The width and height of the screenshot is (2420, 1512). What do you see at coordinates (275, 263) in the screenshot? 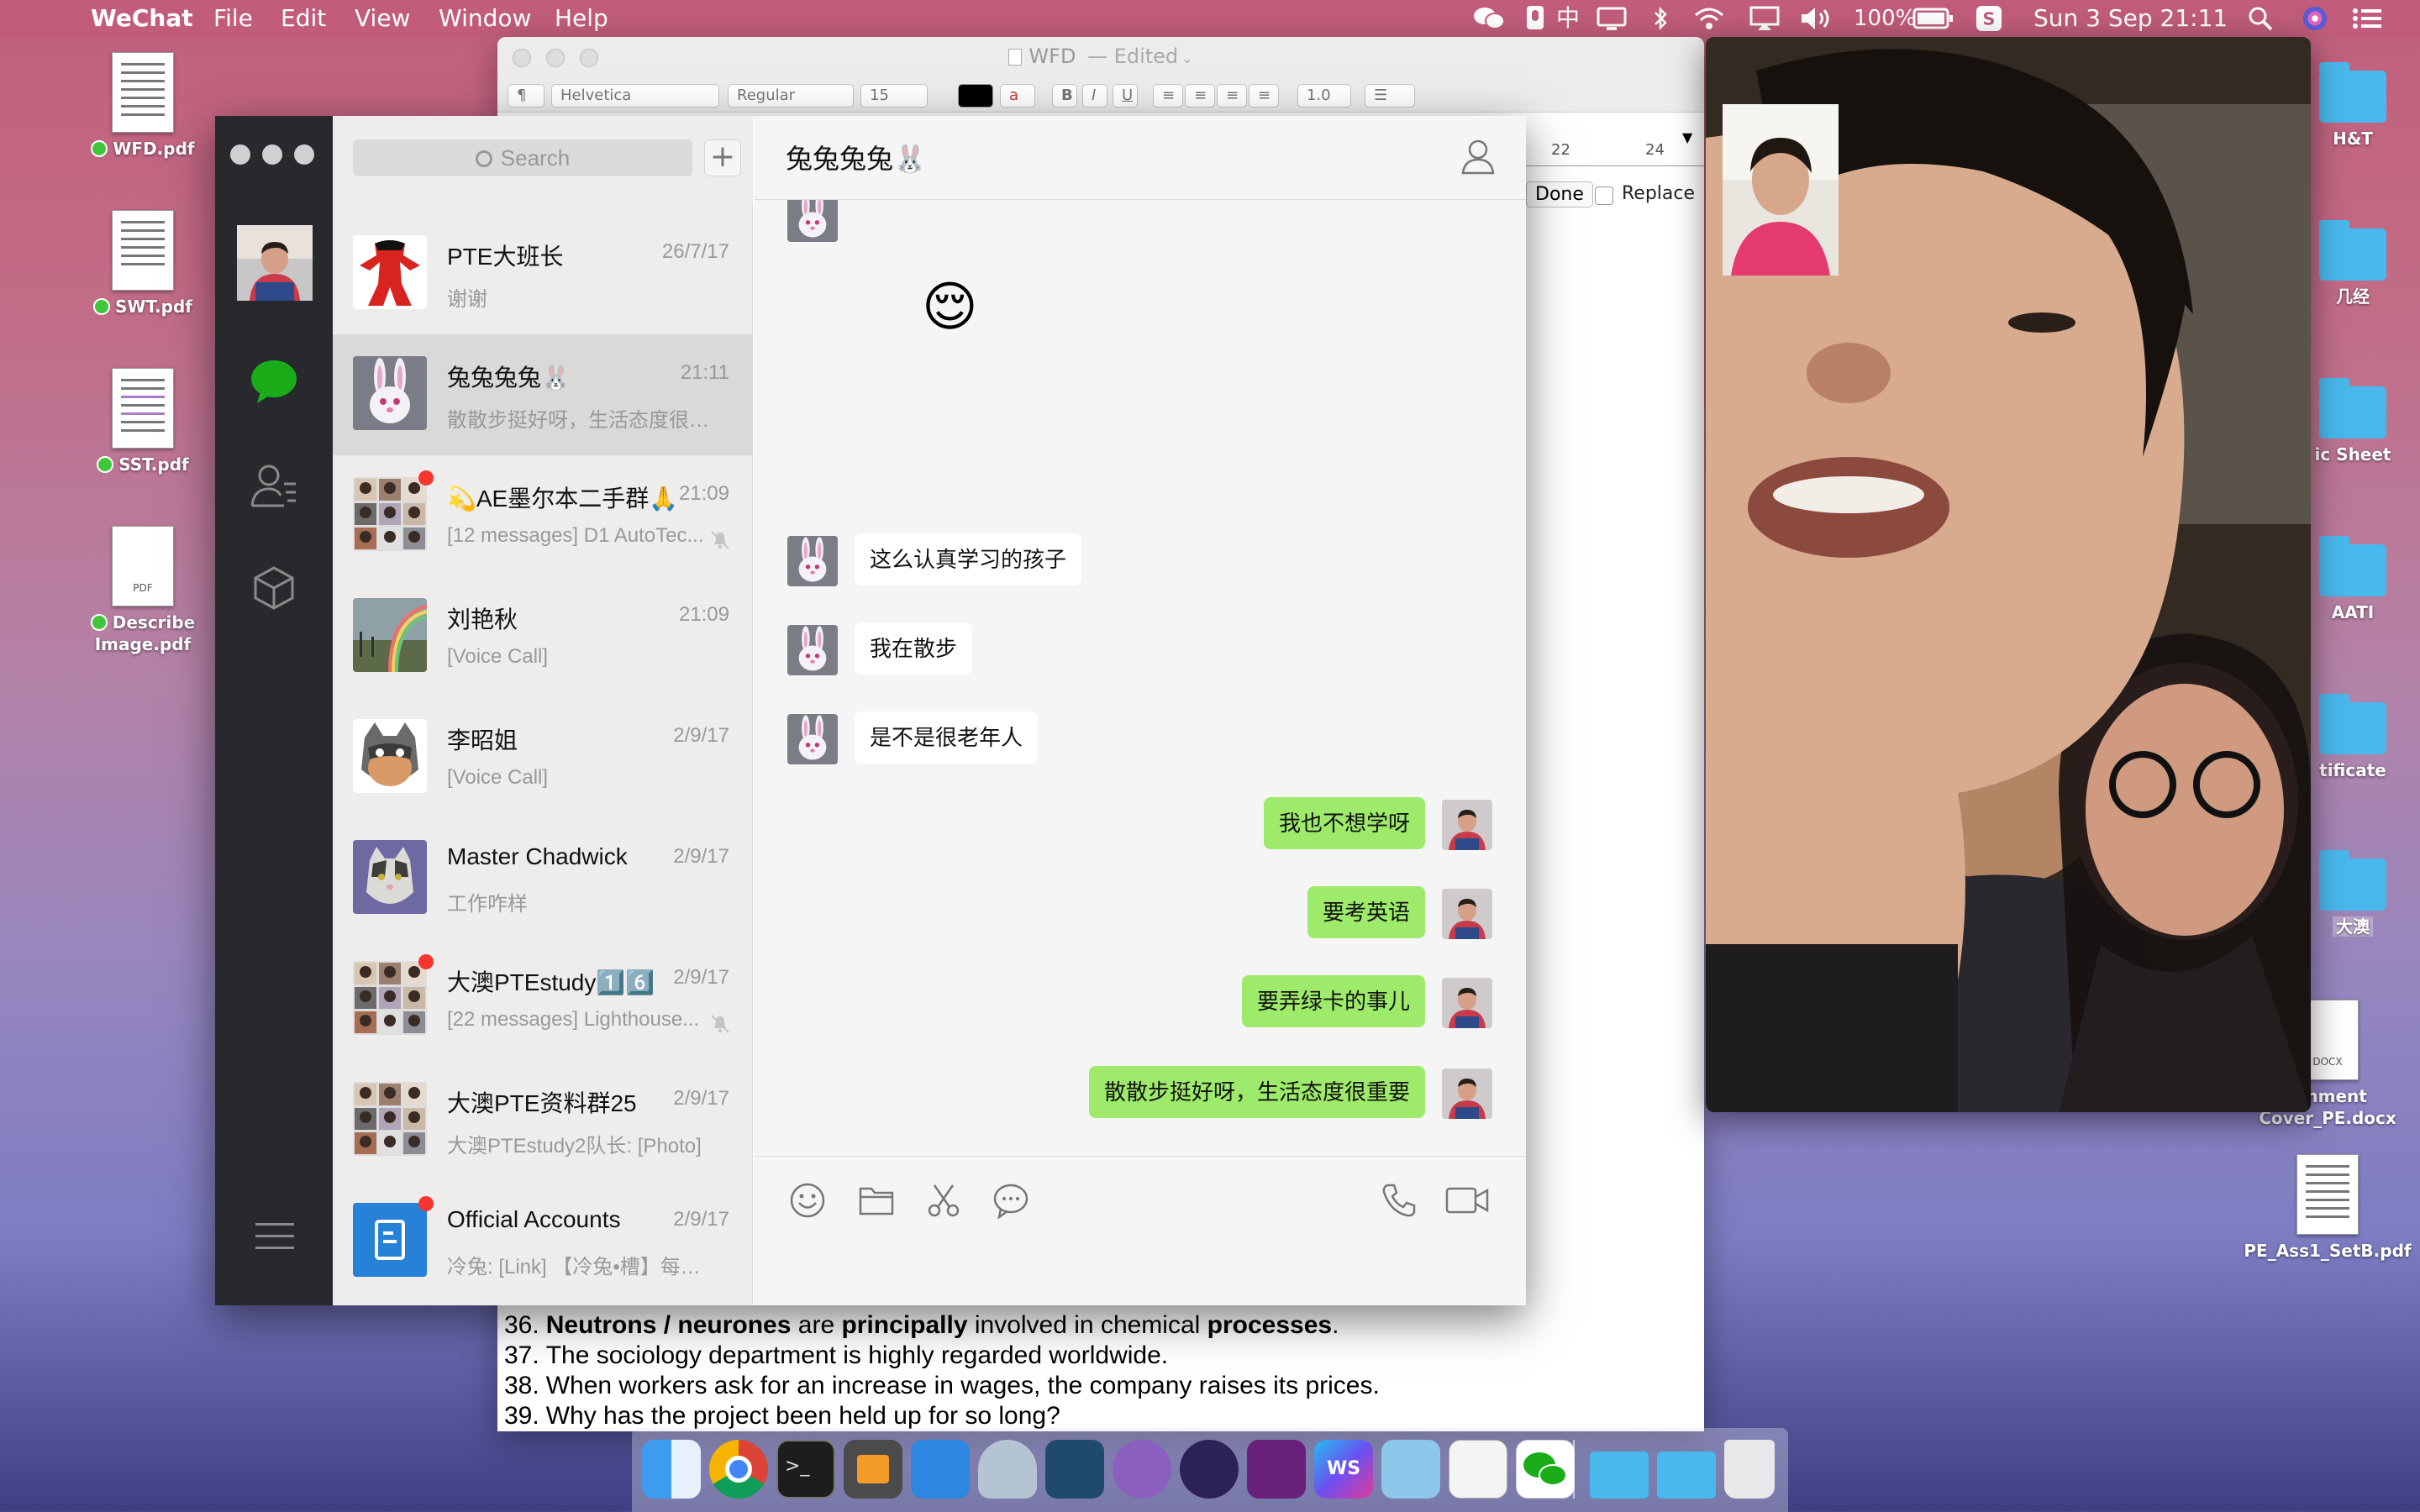
I see `avatar` at bounding box center [275, 263].